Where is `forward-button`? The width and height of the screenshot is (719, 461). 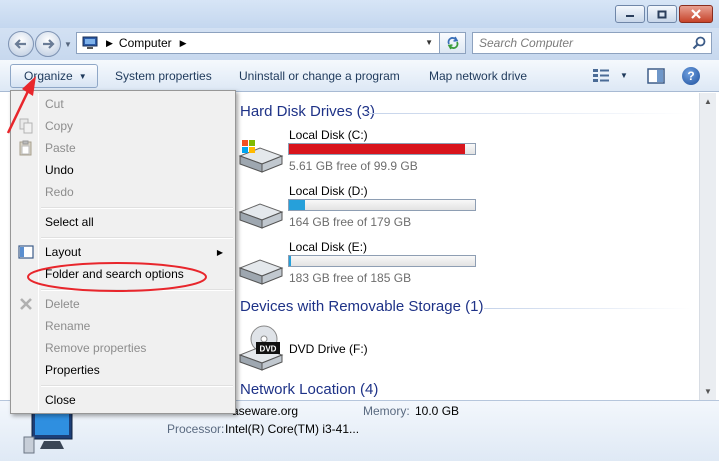 forward-button is located at coordinates (48, 44).